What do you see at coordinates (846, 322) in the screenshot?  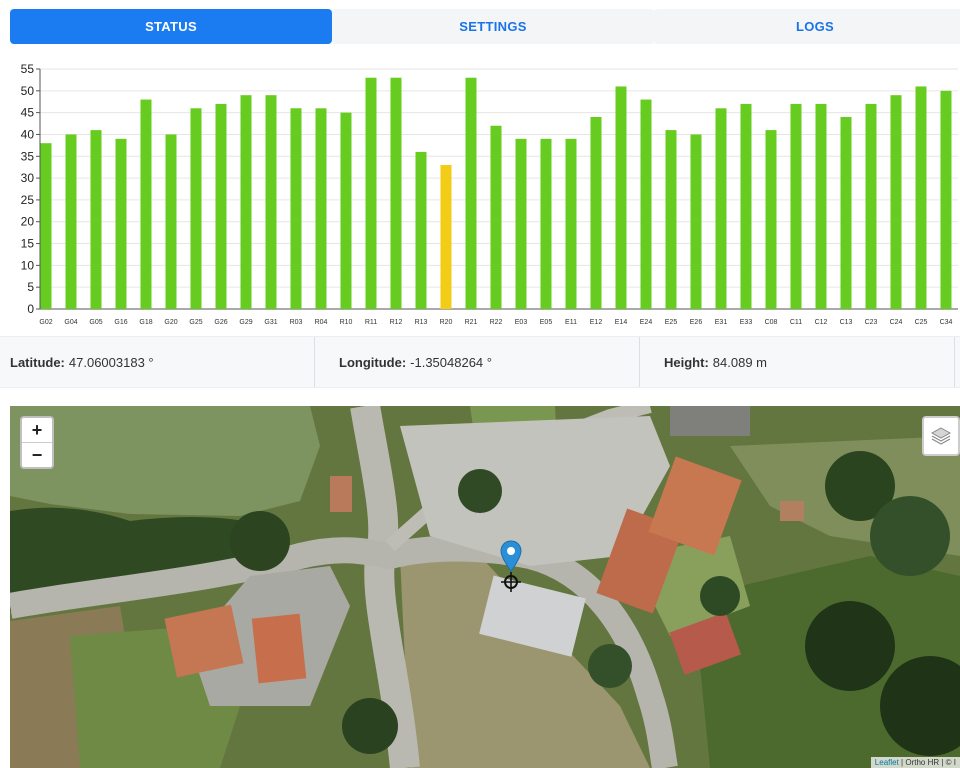 I see `x-tick-label: C13` at bounding box center [846, 322].